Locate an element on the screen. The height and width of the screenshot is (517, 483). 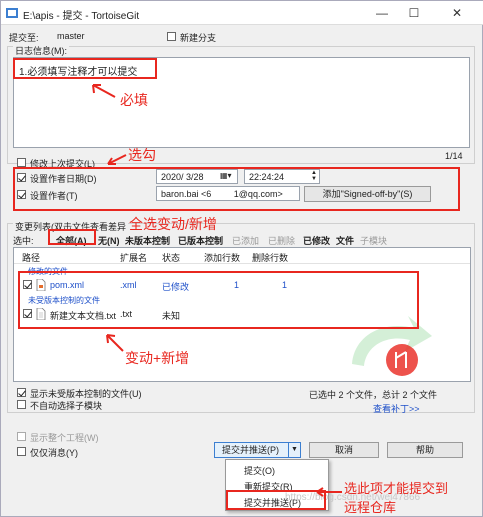
minimize-button: — is located at coordinates (382, 13).